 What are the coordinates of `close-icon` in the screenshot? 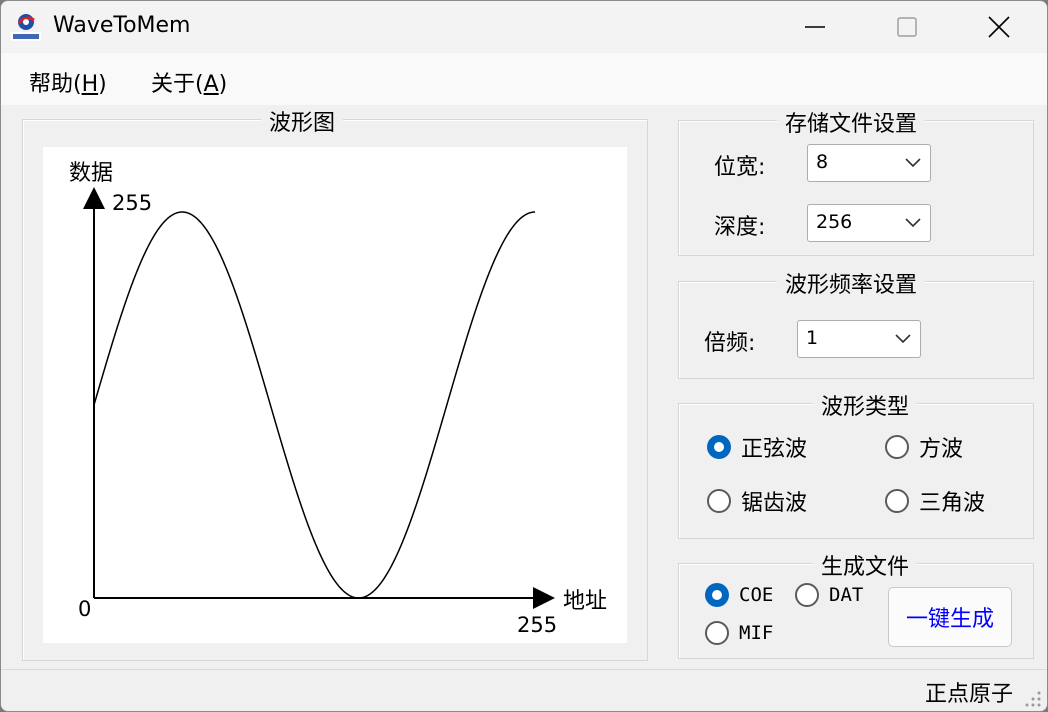 It's located at (999, 27).